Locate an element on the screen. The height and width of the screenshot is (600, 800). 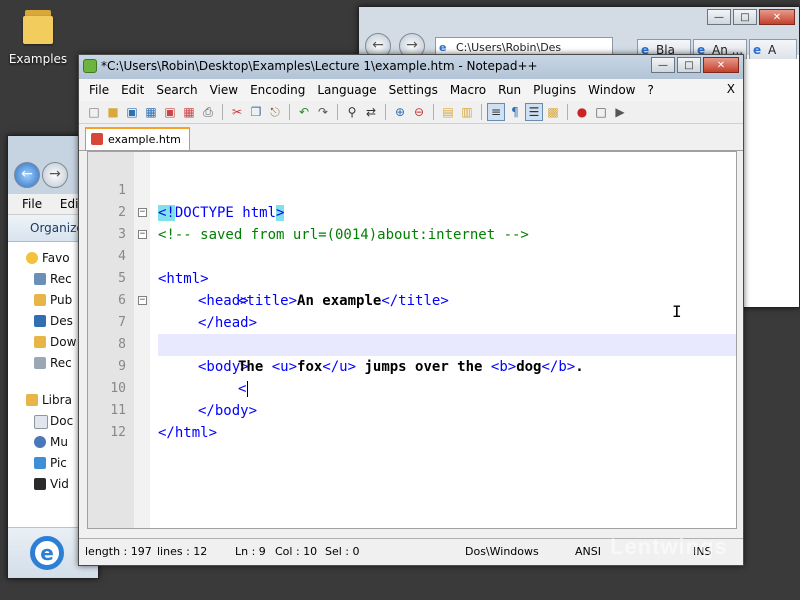
favorites-label: Favo is located at coordinates (56, 258).